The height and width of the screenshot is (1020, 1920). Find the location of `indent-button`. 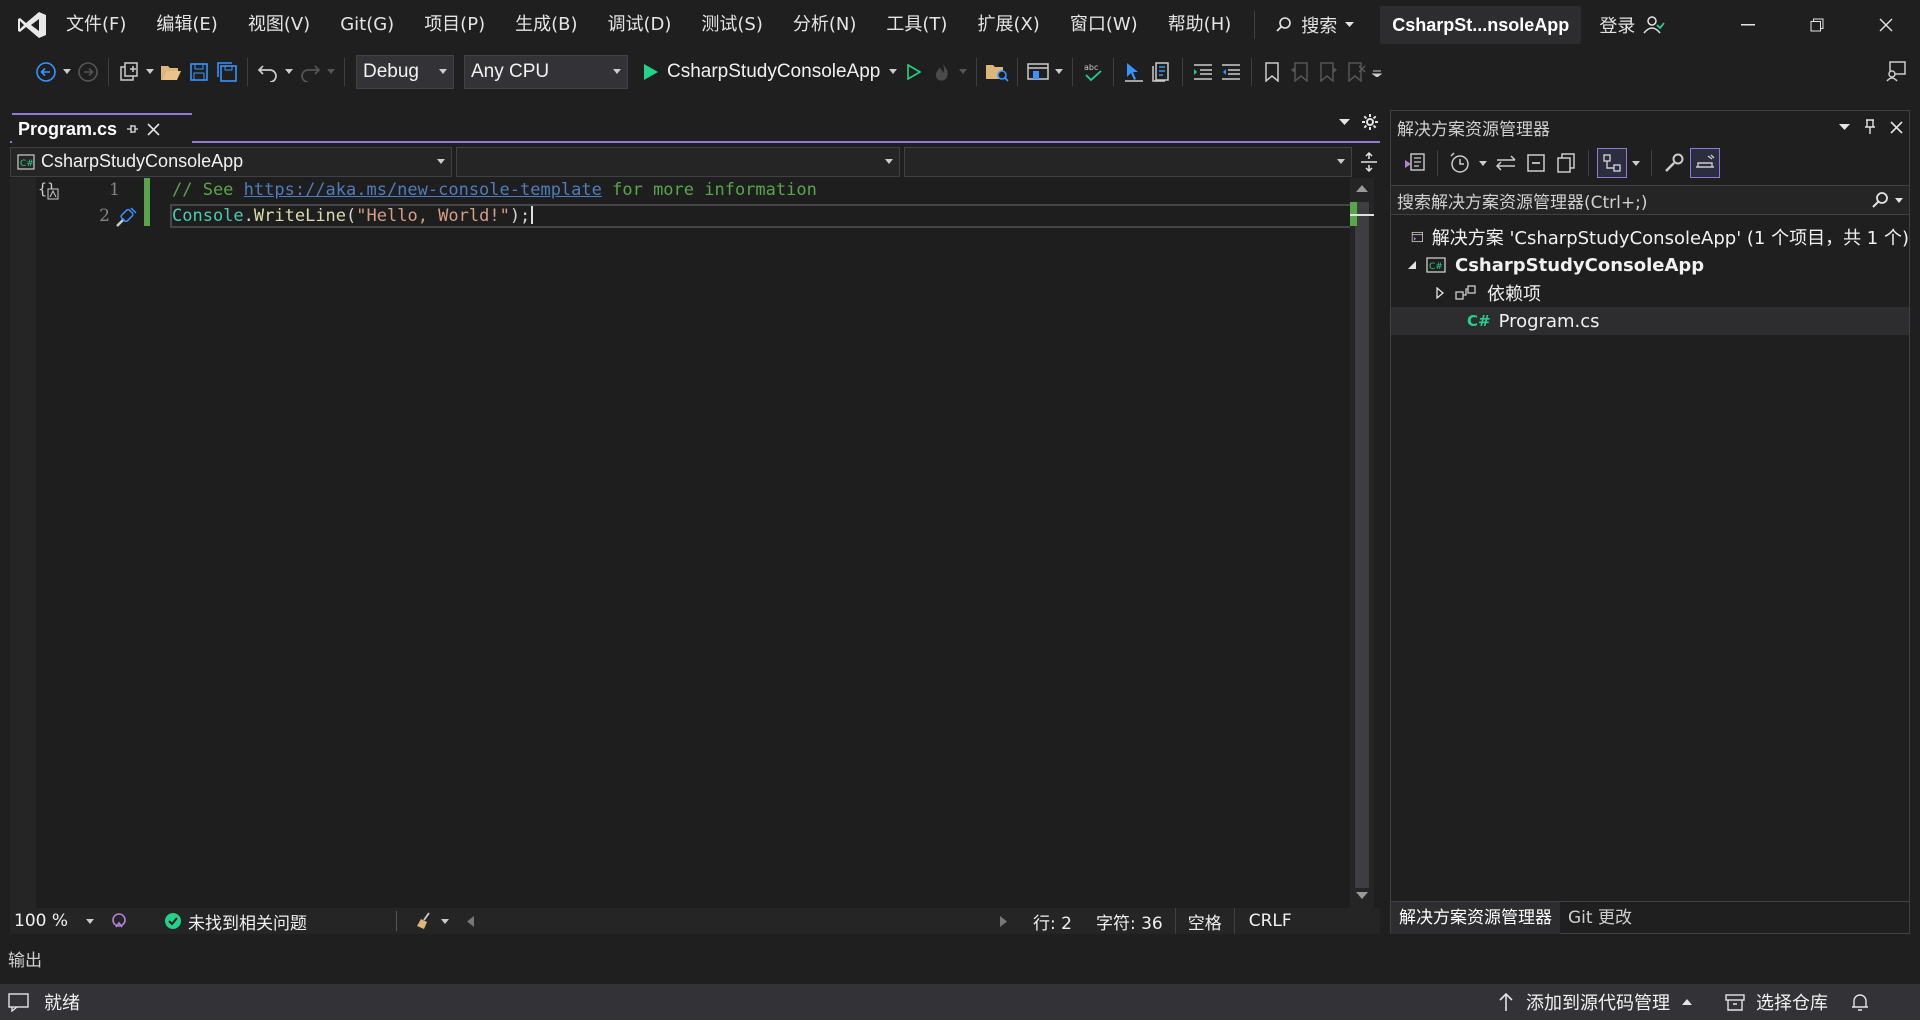

indent-button is located at coordinates (1203, 72).